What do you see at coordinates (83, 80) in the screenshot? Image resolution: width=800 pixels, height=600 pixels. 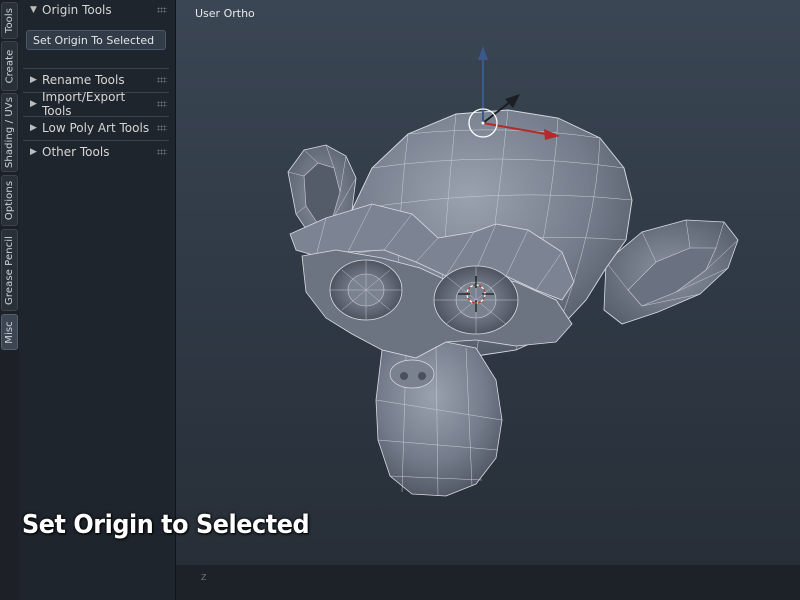 I see `rename-tools-label: Rename Tools` at bounding box center [83, 80].